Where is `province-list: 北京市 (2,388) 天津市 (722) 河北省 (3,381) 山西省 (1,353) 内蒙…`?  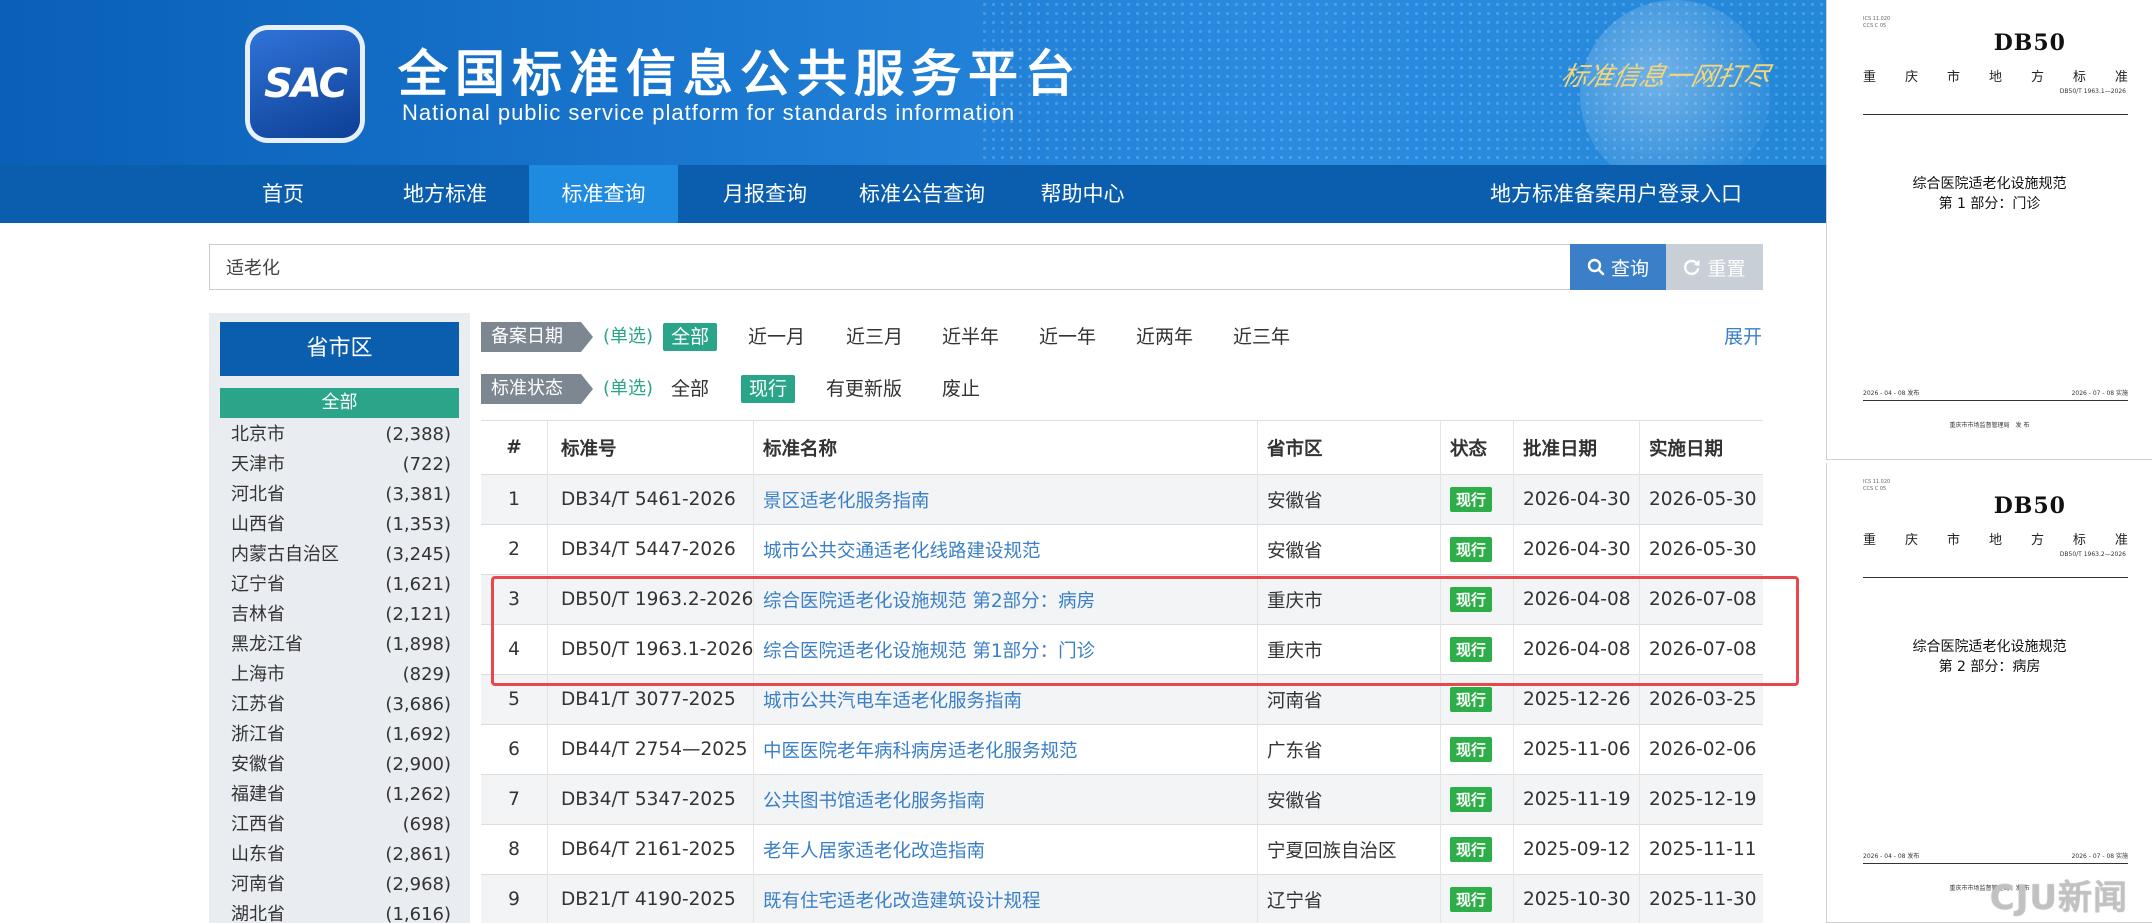 province-list: 北京市 (2,388) 天津市 (722) 河北省 (3,381) 山西省 (1,353) 内蒙… is located at coordinates (341, 671).